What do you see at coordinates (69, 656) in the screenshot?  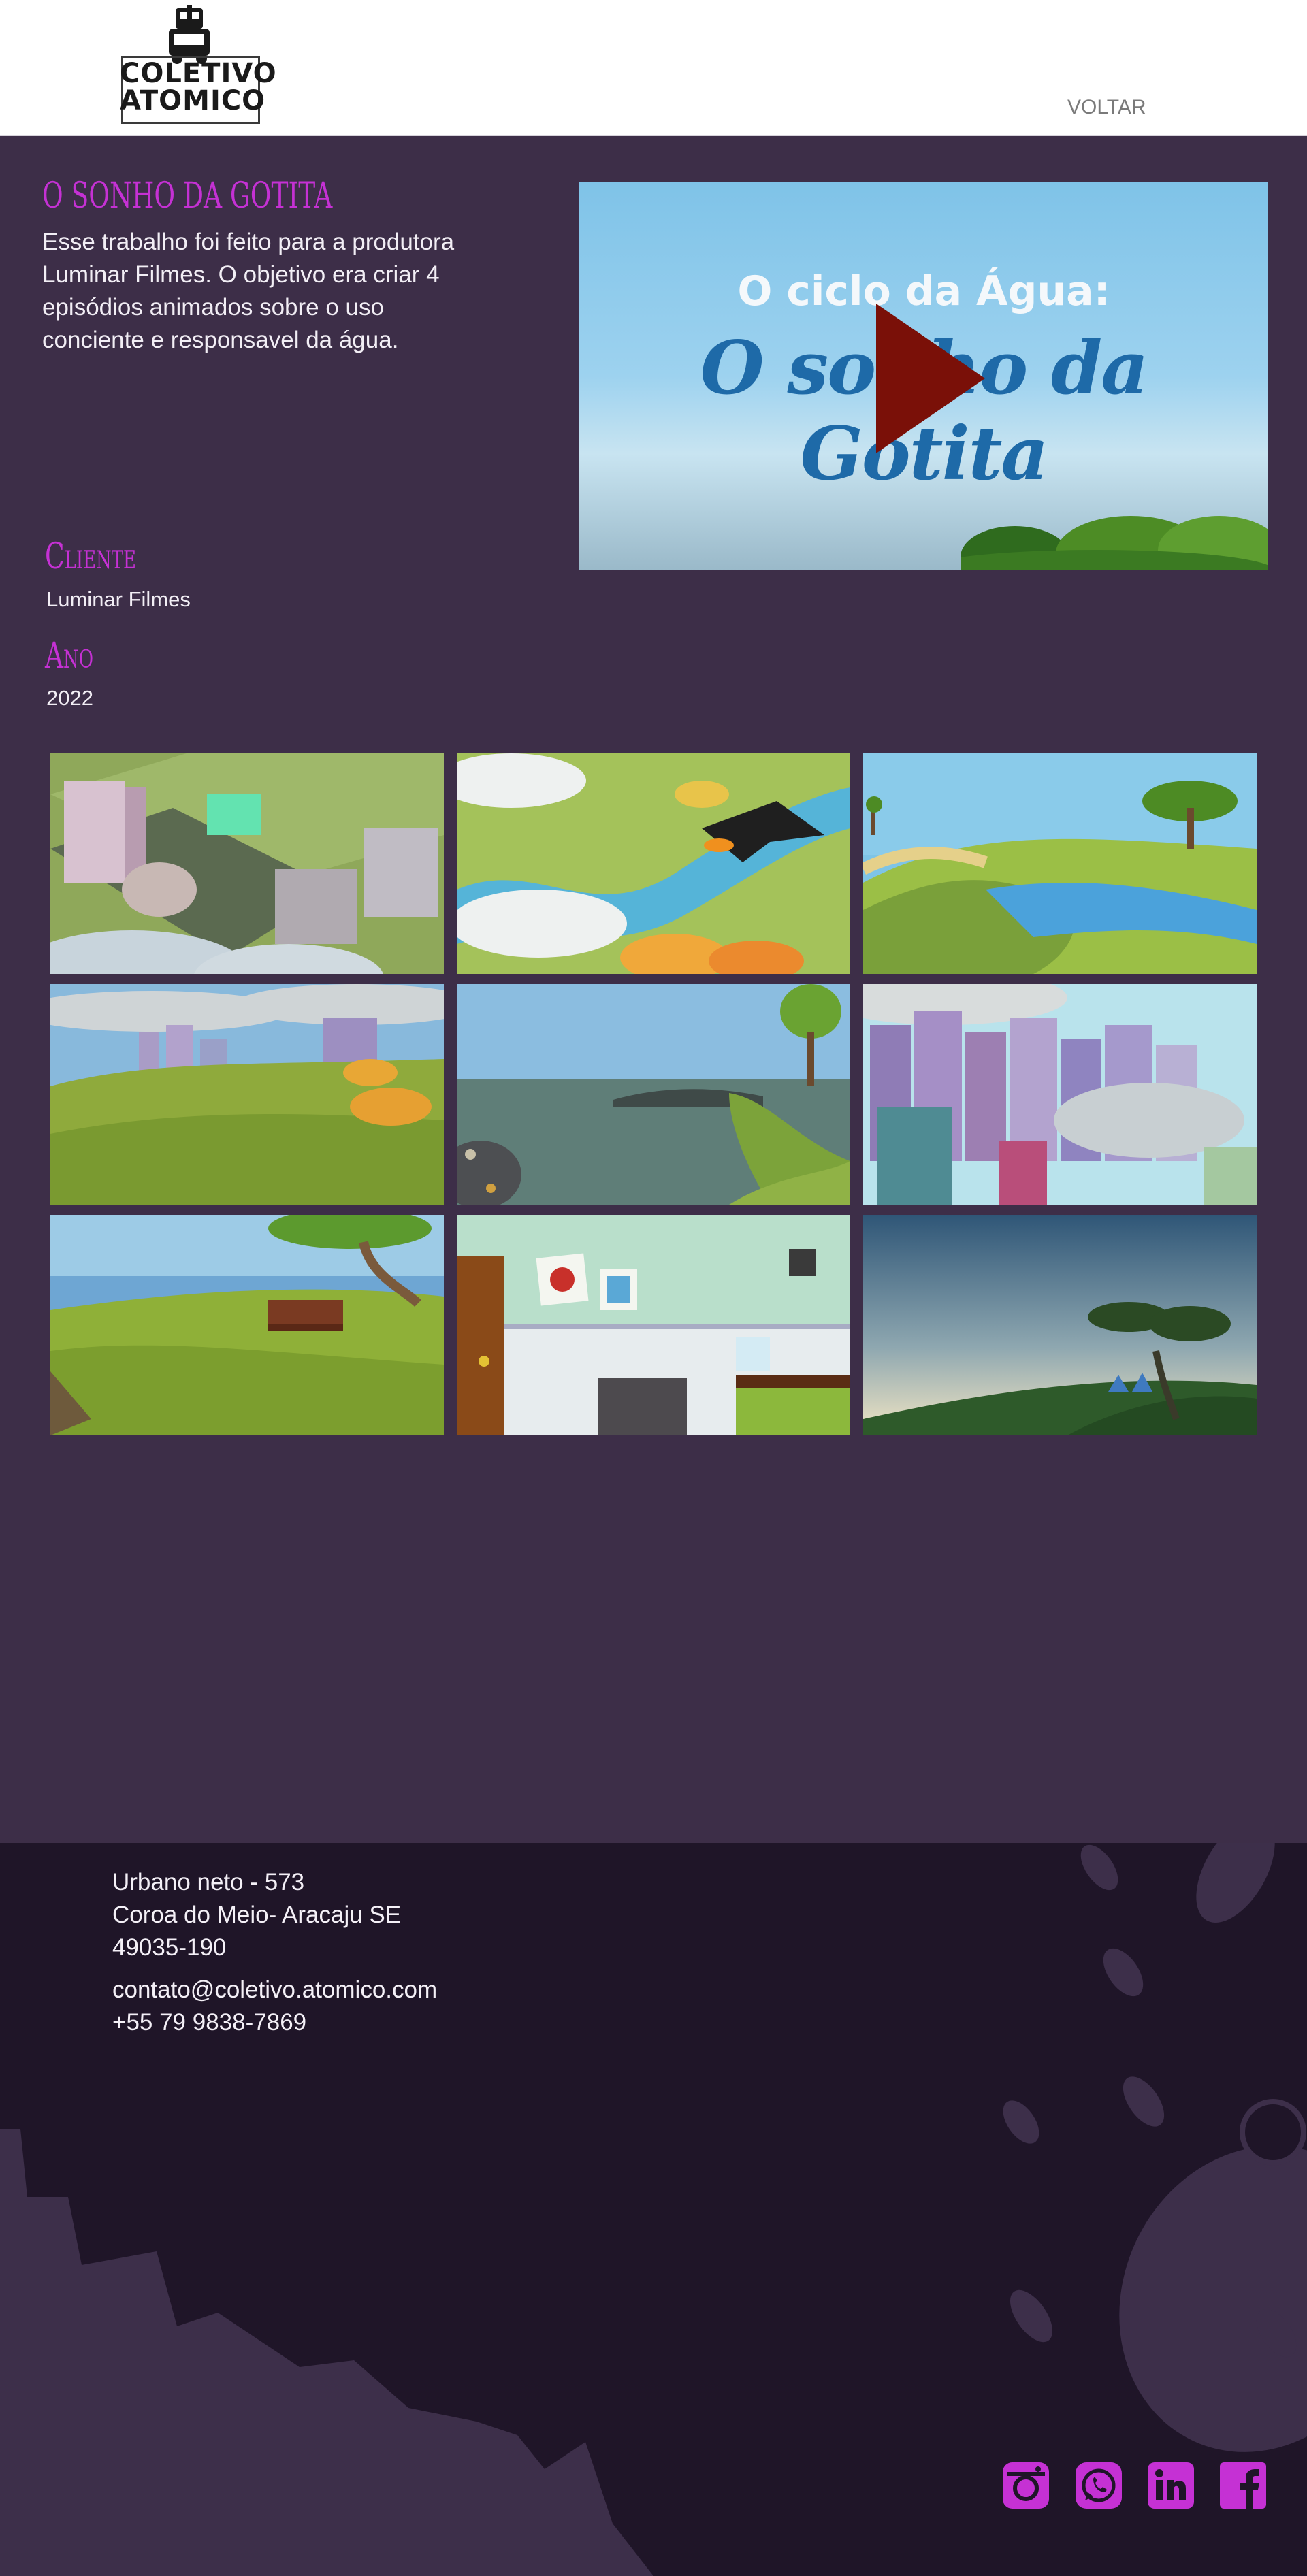 I see `year-label: Ano` at bounding box center [69, 656].